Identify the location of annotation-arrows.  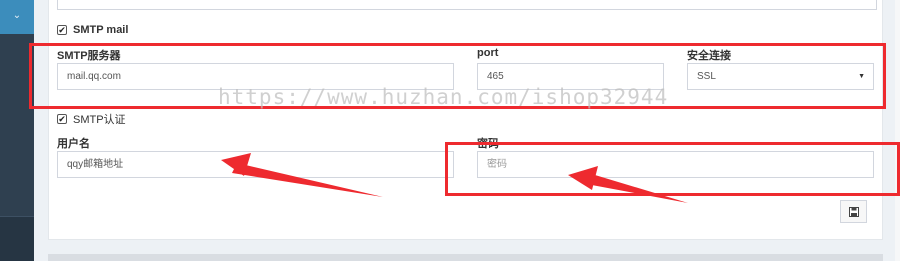
(454, 178).